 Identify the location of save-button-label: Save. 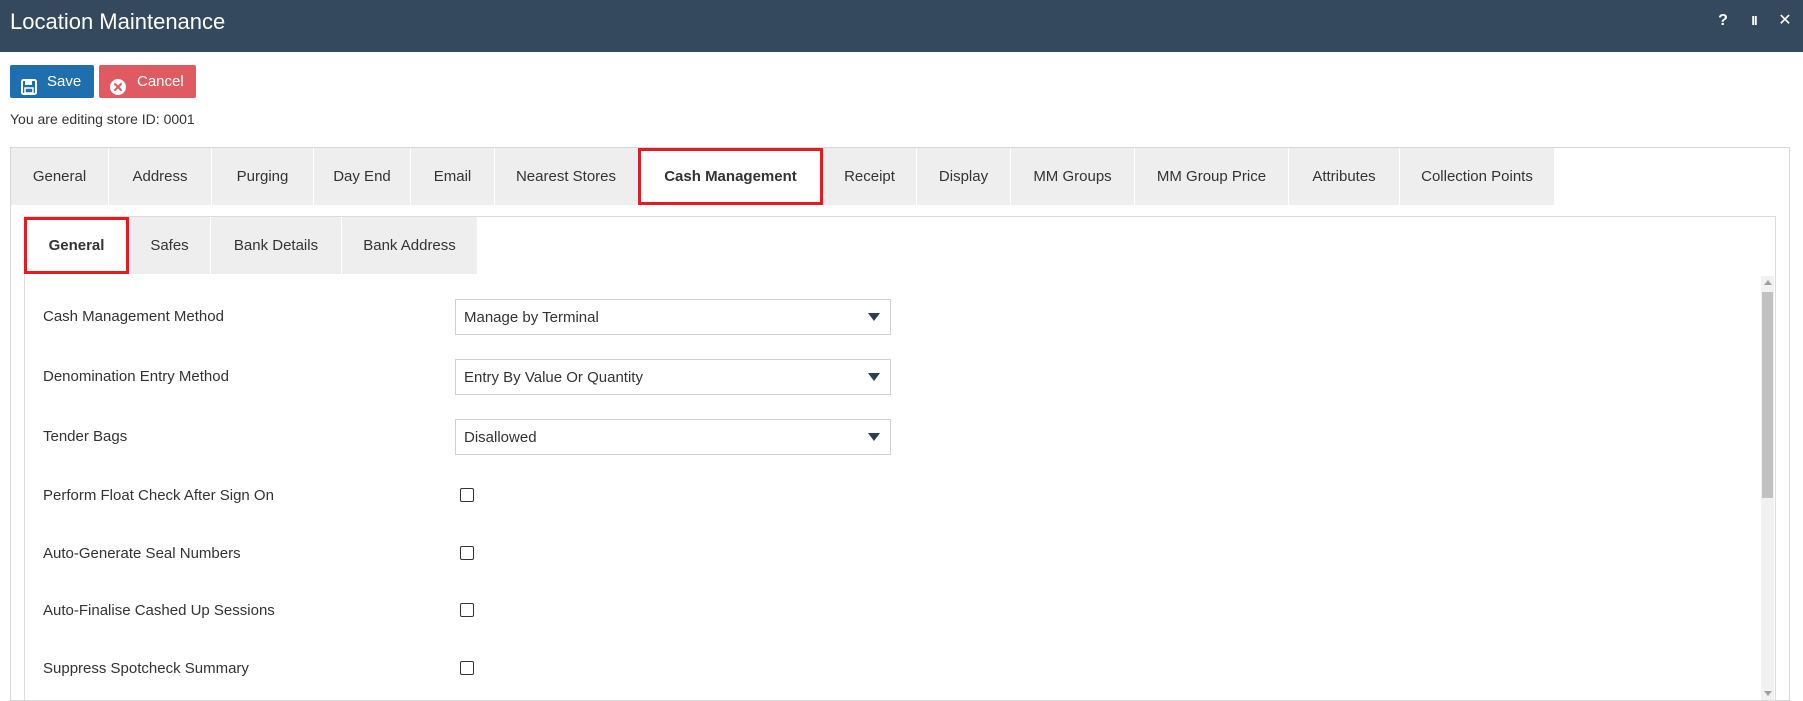
(64, 81).